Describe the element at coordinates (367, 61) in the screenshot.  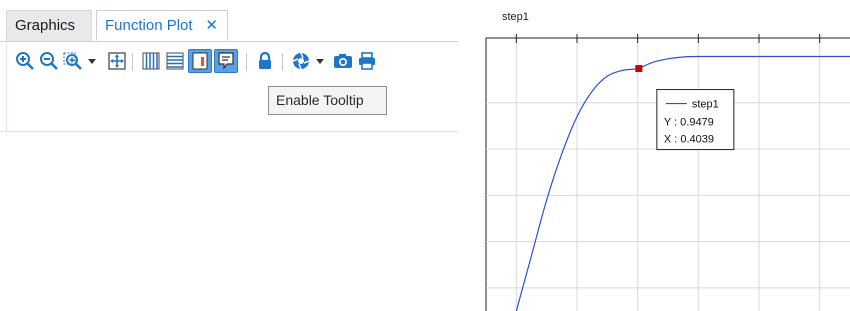
I see `print-icon` at that location.